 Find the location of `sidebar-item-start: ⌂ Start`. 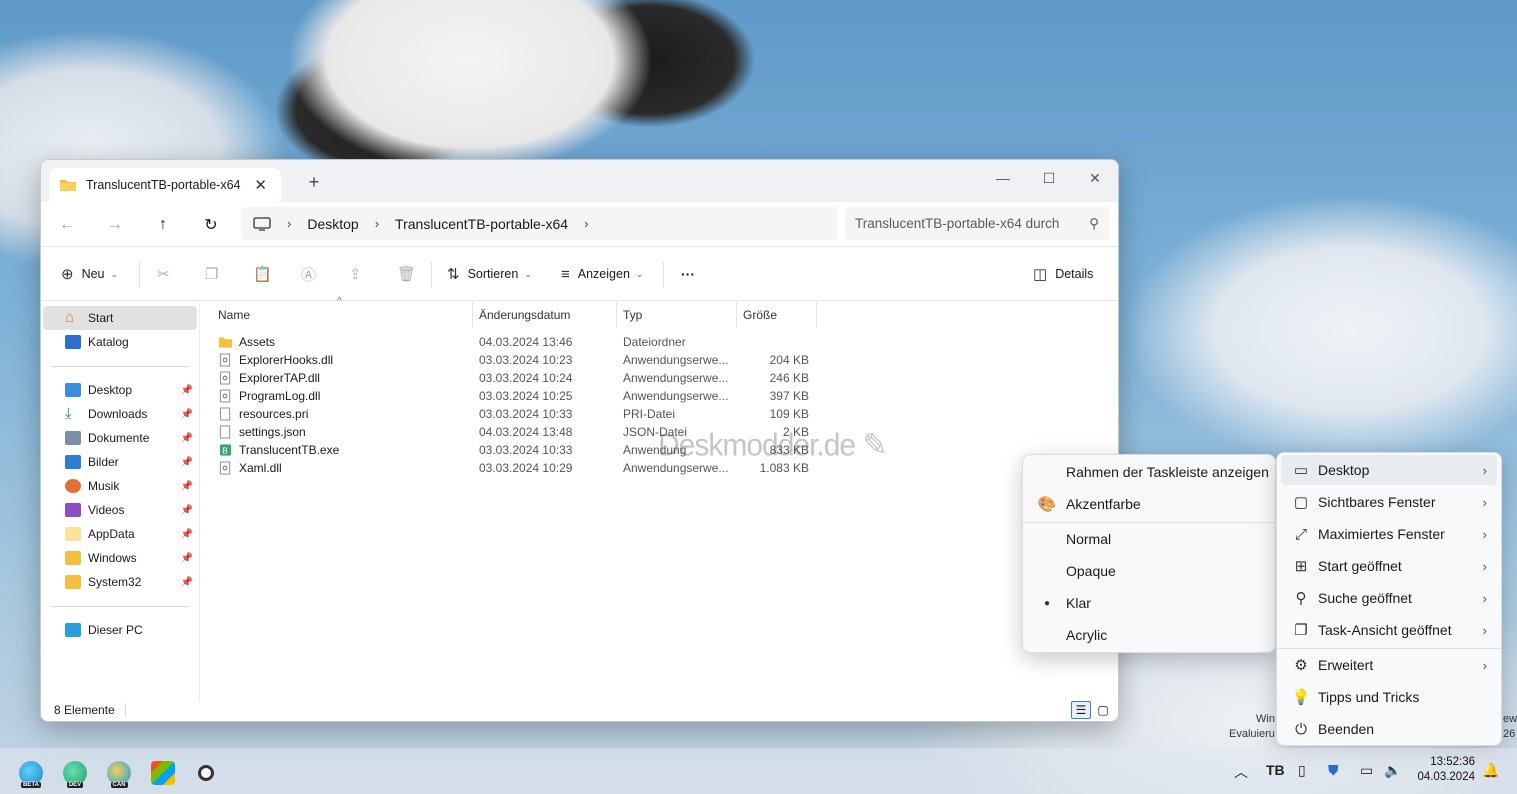

sidebar-item-start: ⌂ Start is located at coordinates (120, 318).